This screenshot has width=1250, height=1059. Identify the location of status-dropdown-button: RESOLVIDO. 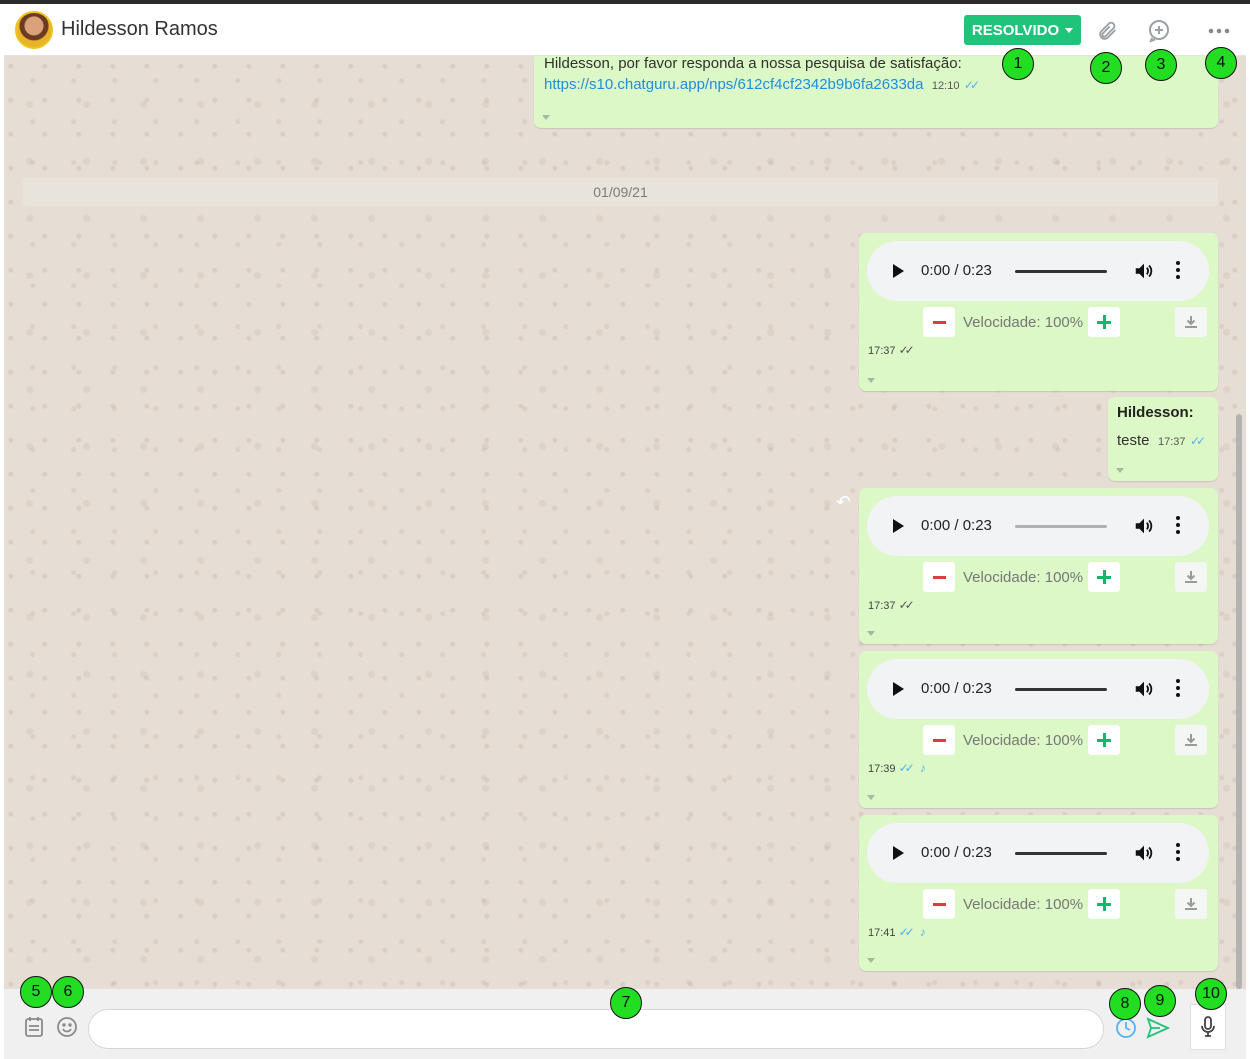
(1022, 30).